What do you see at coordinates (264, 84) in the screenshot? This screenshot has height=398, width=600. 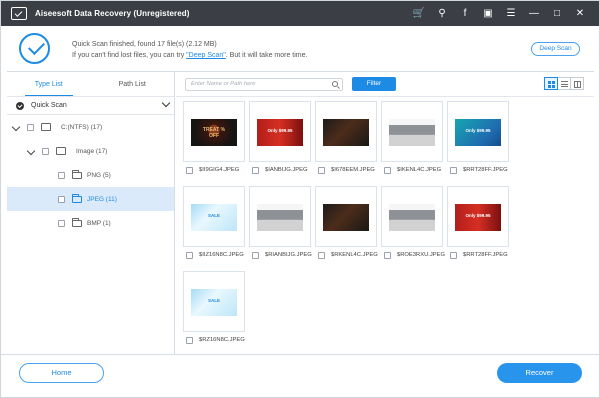 I see `search-input: Enter Name or Path here` at bounding box center [264, 84].